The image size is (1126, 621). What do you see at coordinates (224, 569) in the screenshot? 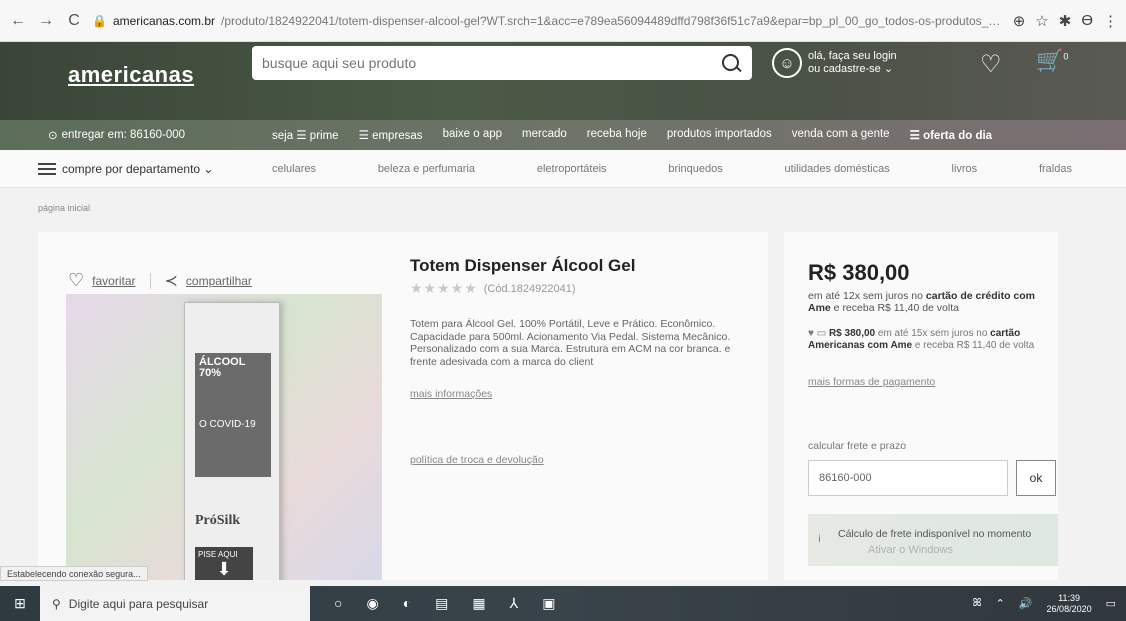
I see `down-arrow-icon: ⬇` at bounding box center [224, 569].